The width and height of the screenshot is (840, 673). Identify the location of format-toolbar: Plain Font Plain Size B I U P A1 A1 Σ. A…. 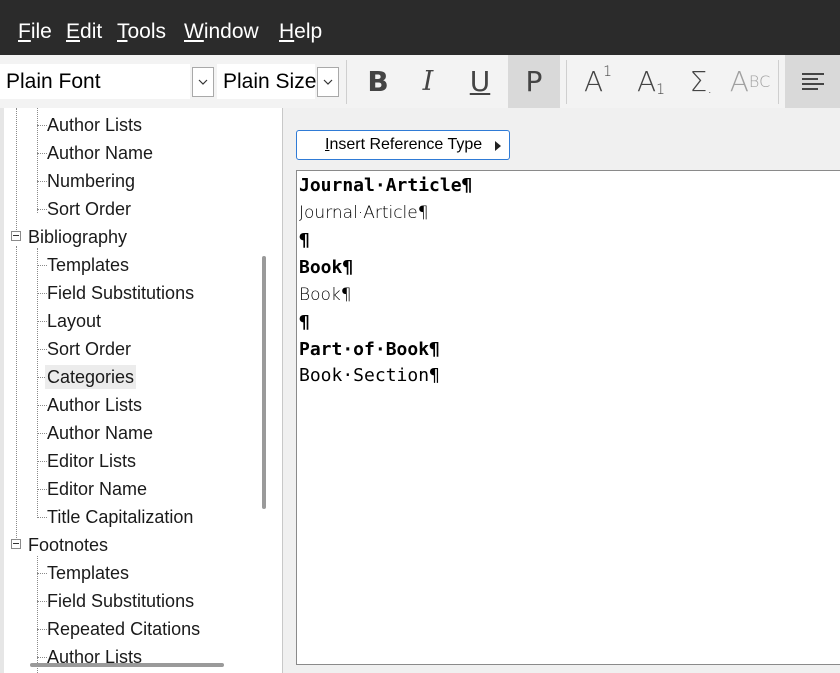
(420, 82).